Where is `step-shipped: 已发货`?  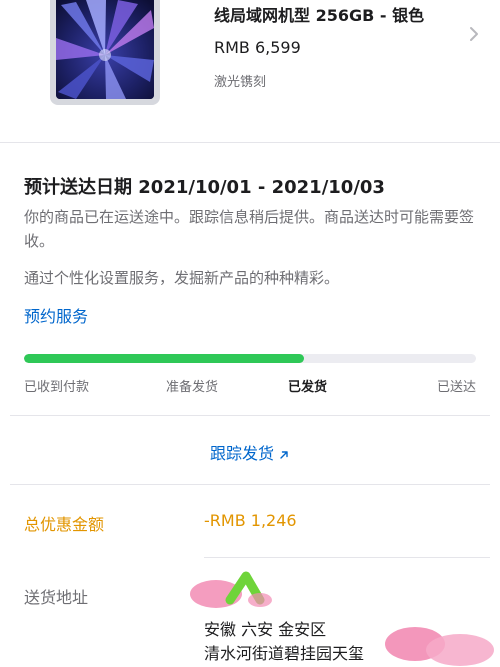
step-shipped: 已发货 is located at coordinates (308, 387).